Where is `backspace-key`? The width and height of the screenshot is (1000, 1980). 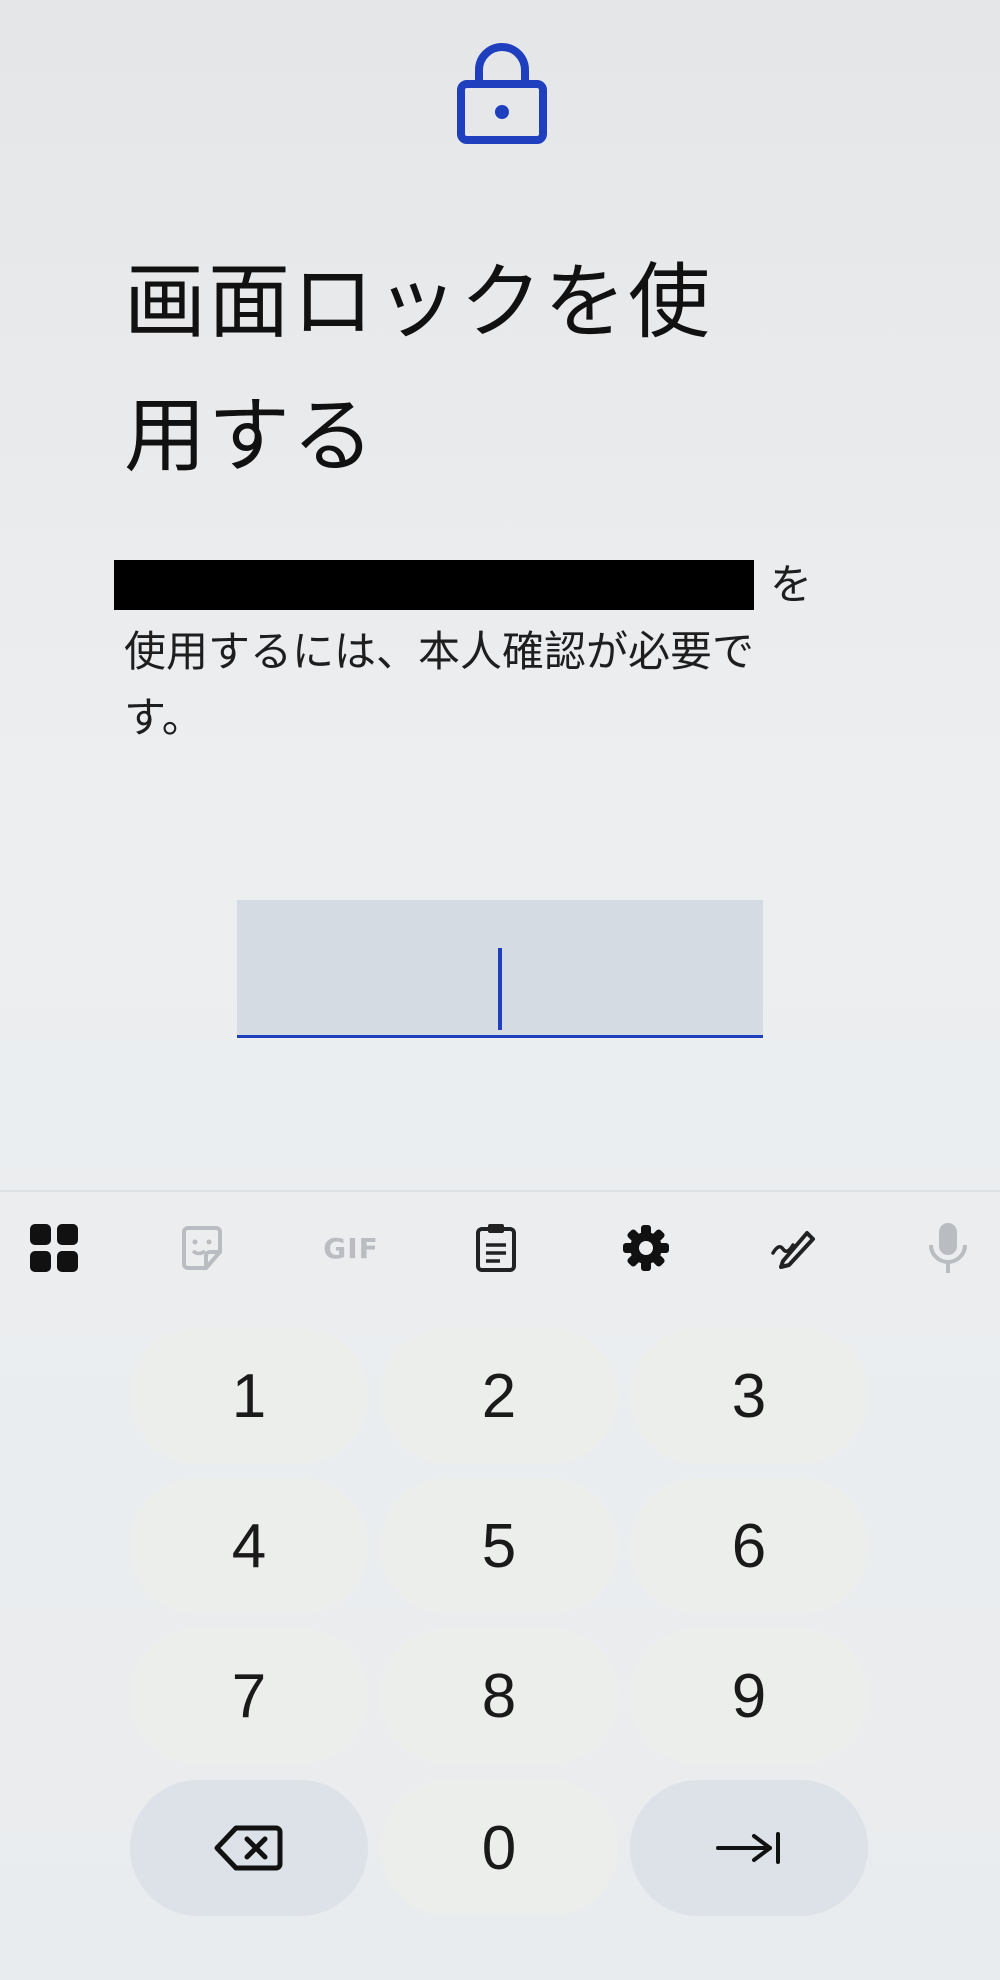
backspace-key is located at coordinates (249, 1848).